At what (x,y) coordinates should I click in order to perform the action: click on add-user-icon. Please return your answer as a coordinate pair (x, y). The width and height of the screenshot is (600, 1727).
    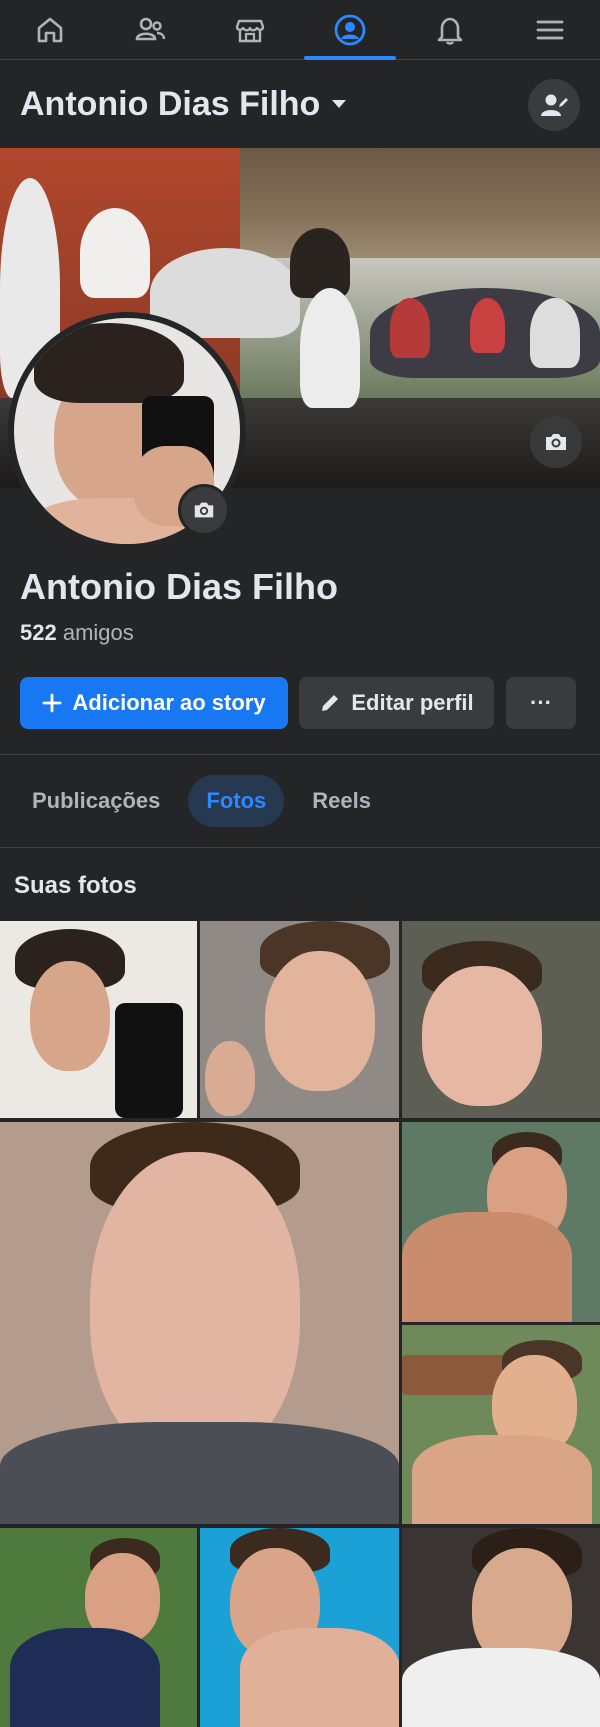
    Looking at the image, I should click on (554, 105).